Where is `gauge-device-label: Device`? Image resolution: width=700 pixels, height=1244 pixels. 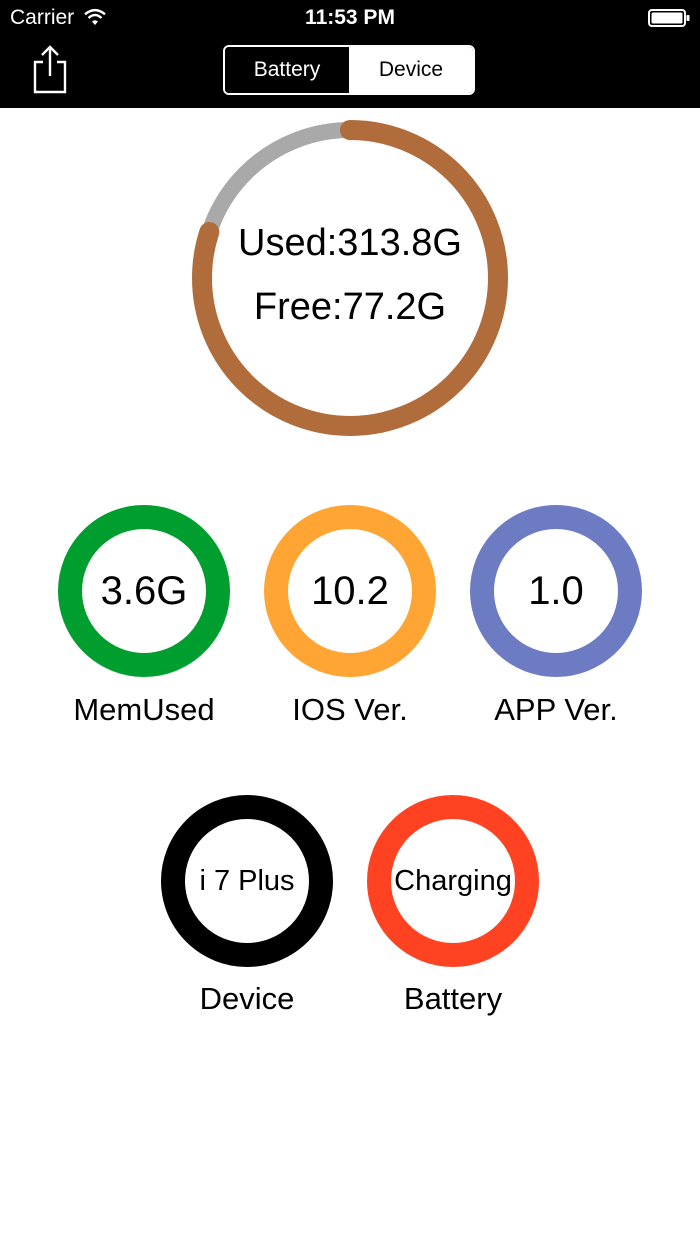
gauge-device-label: Device is located at coordinates (247, 998).